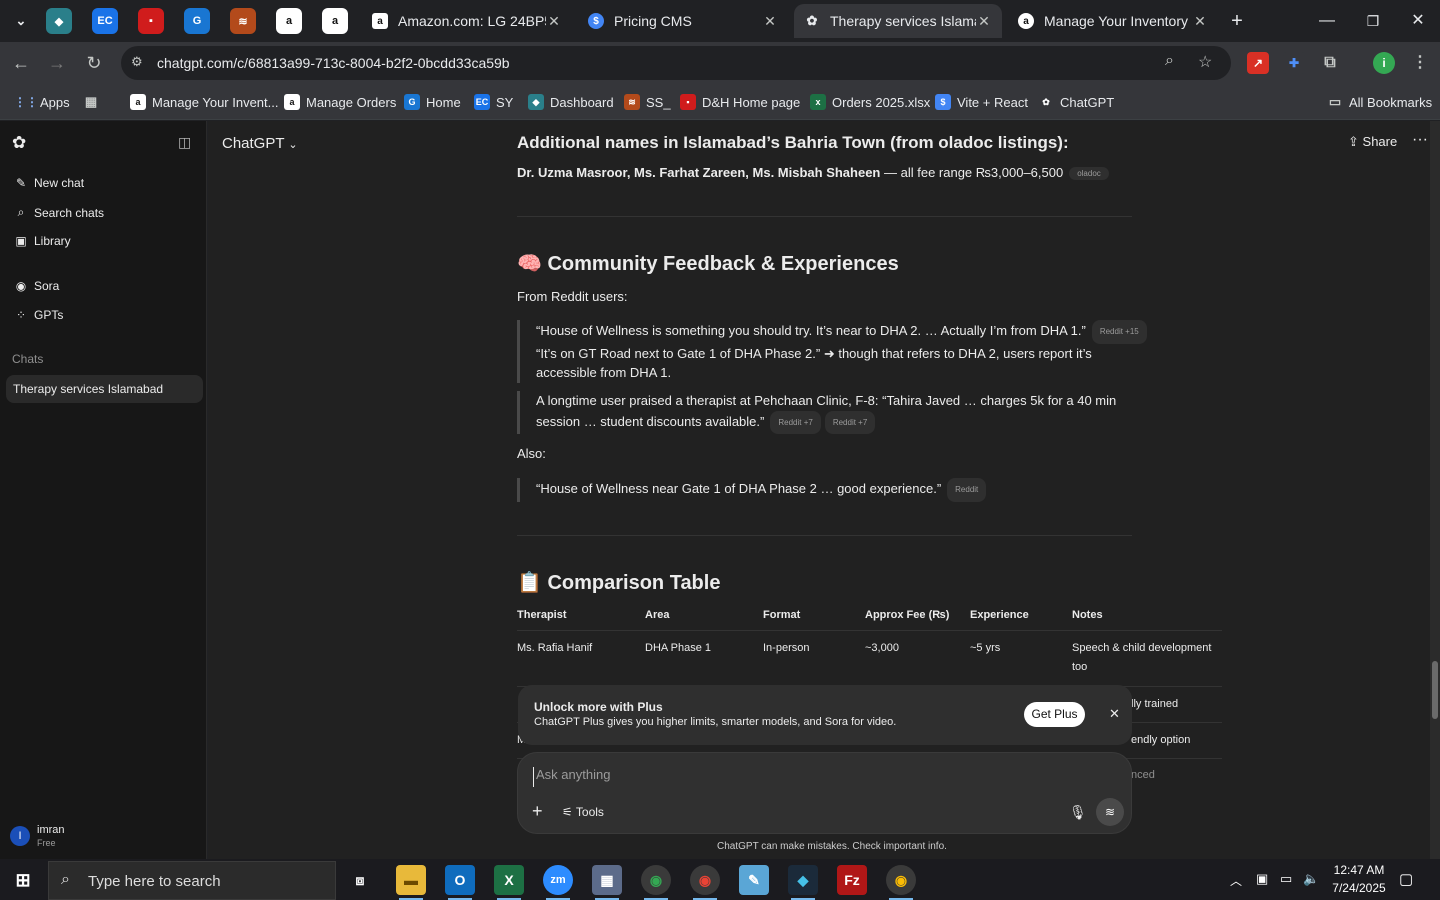  What do you see at coordinates (243, 21) in the screenshot?
I see `stack-pinned-tab: ≋` at bounding box center [243, 21].